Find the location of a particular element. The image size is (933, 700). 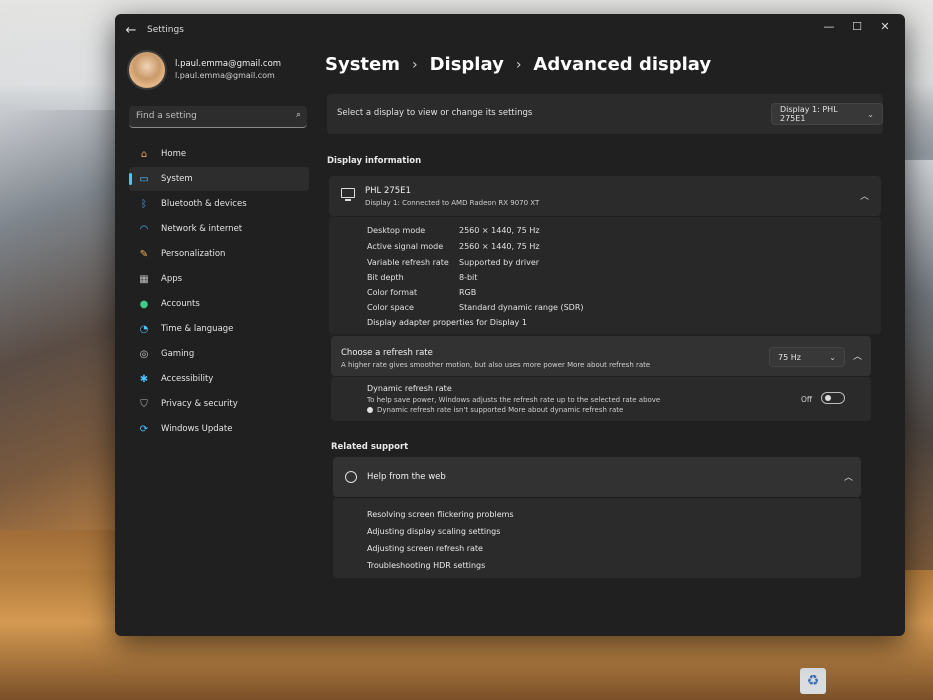

sidebar-item-label: Privacy & security is located at coordinates (199, 404).